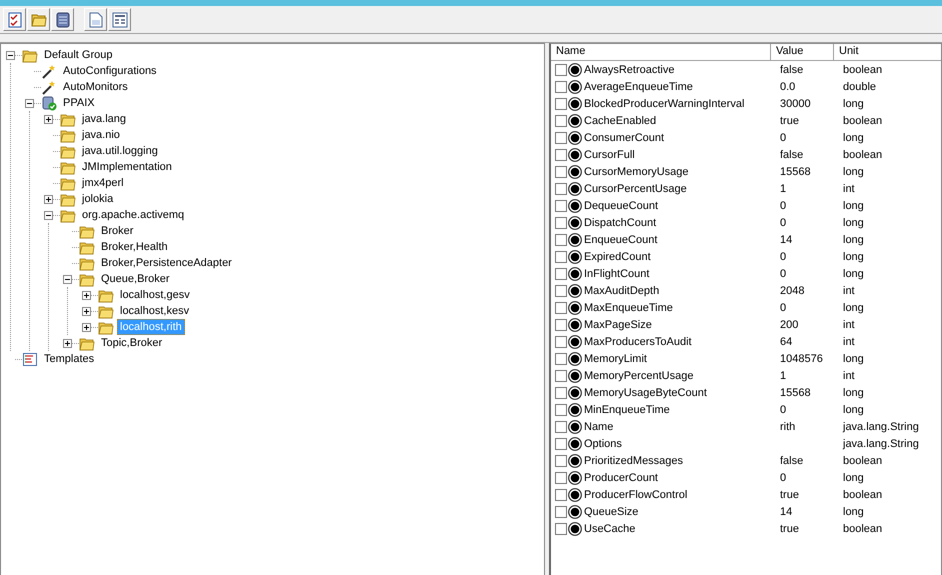  Describe the element at coordinates (134, 247) in the screenshot. I see `tree-item: Broker,Health` at that location.